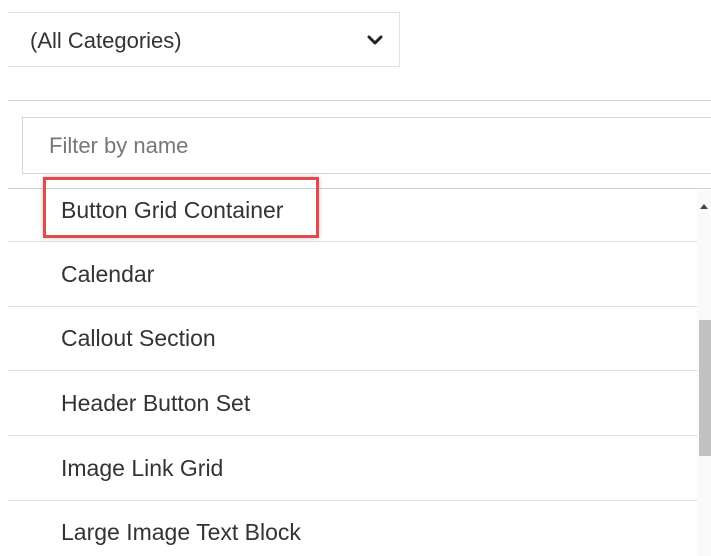 The width and height of the screenshot is (711, 556). Describe the element at coordinates (705, 388) in the screenshot. I see `scrollbar-thumb` at that location.